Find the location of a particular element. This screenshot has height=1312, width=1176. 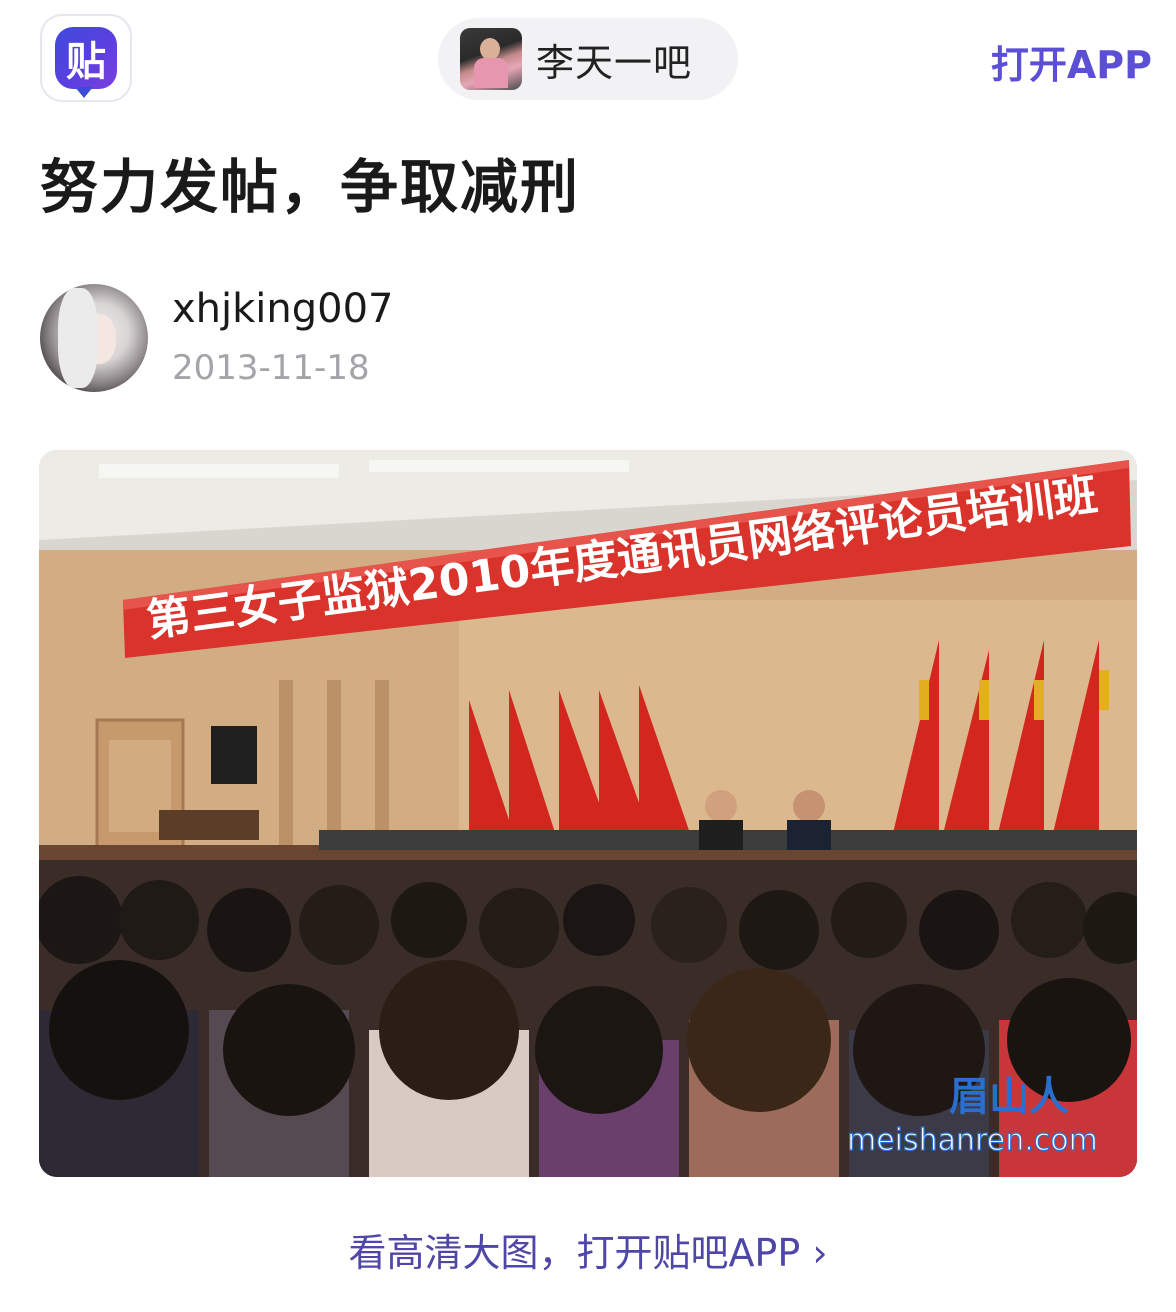

forum-entry-button: 李天一吧 is located at coordinates (588, 59).